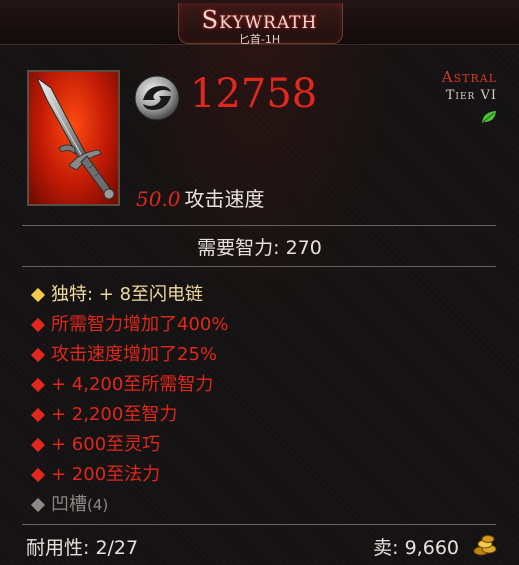 The width and height of the screenshot is (519, 565). I want to click on affix-affix: + 4,200至所需智力, so click(129, 385).